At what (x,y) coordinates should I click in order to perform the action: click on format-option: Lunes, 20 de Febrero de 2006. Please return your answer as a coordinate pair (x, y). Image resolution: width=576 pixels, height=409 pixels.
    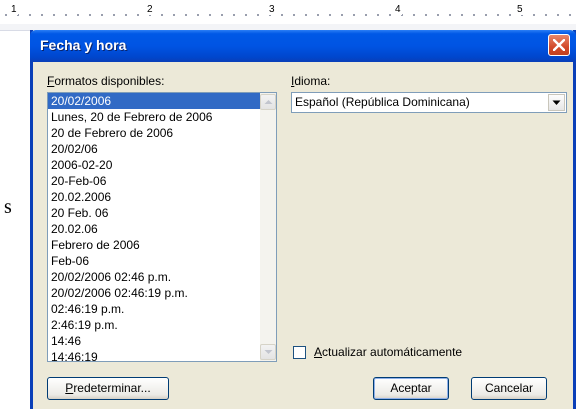
    Looking at the image, I should click on (154, 117).